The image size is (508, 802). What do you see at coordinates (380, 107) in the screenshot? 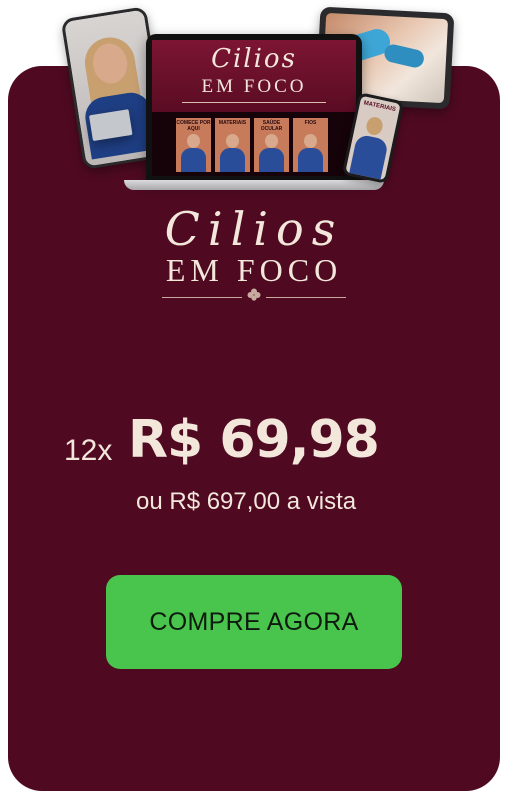
I see `phone-label: MATERIAIS` at bounding box center [380, 107].